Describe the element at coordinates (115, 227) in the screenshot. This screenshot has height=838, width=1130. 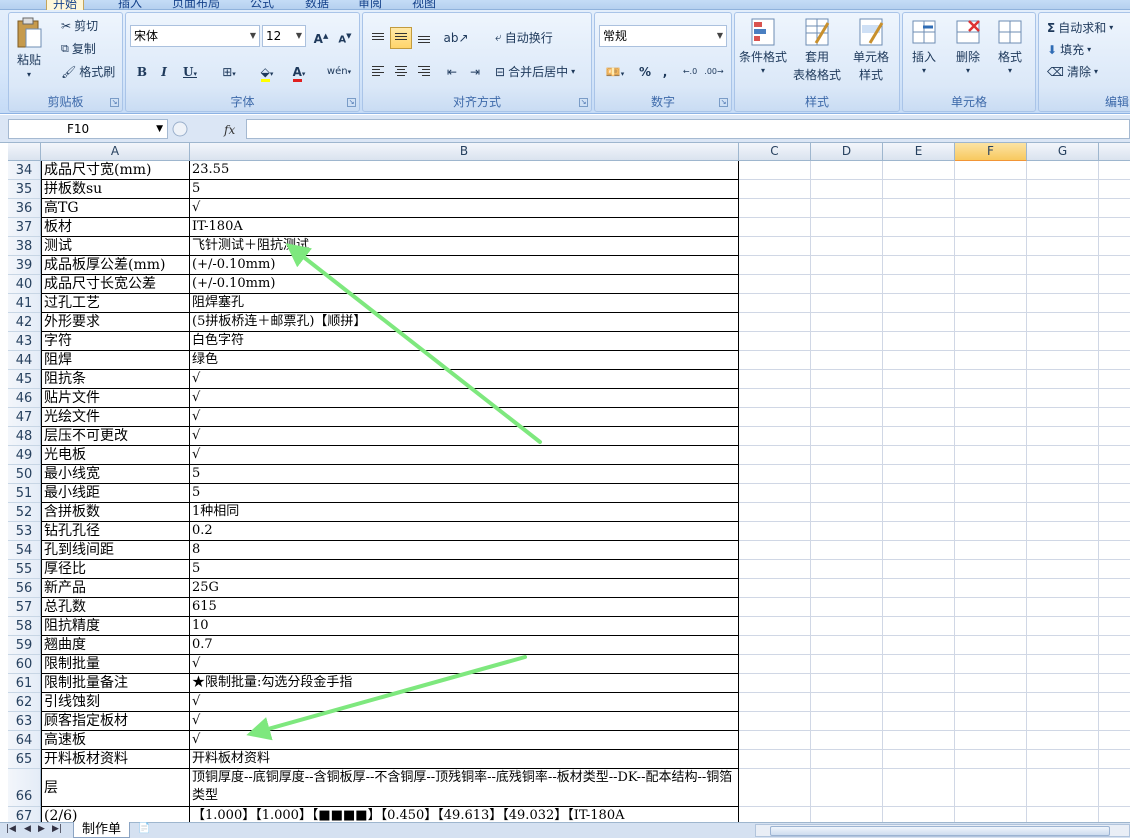
I see `cell-a: 板材` at that location.